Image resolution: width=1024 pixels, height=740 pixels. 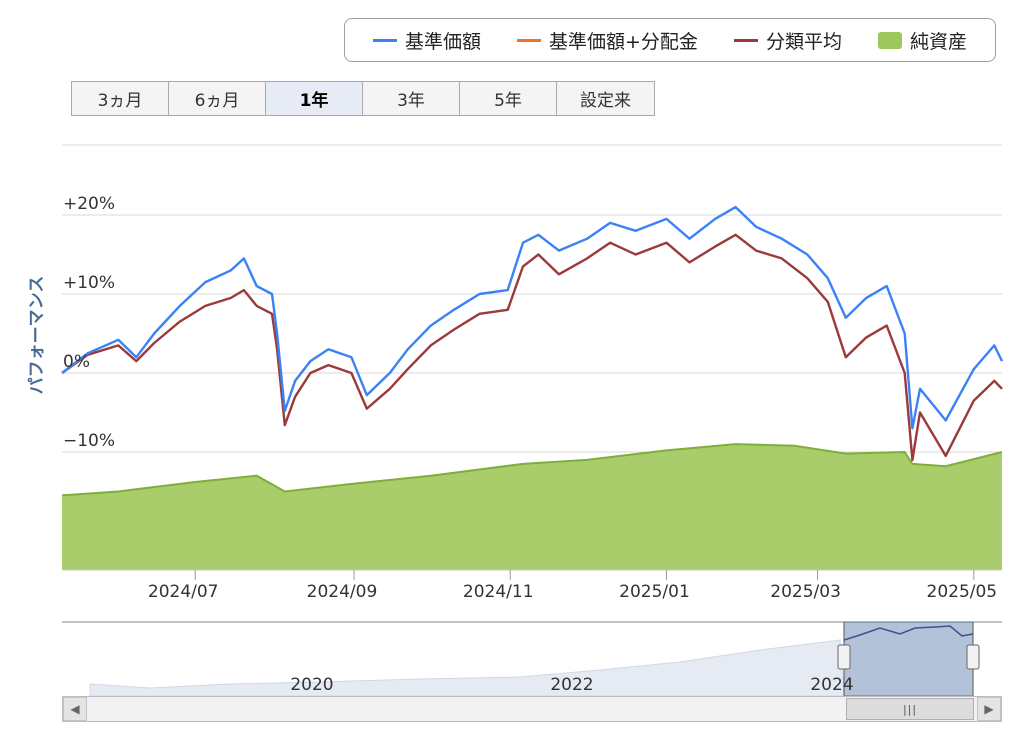 What do you see at coordinates (498, 592) in the screenshot?
I see `x-tick-label: 2024/11` at bounding box center [498, 592].